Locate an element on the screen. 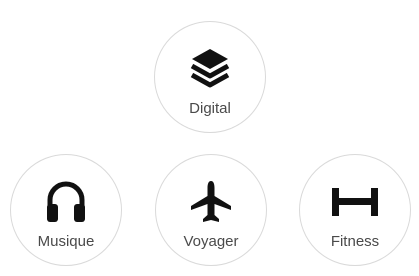 The width and height of the screenshot is (419, 276). category-fitness: Fitness is located at coordinates (355, 210).